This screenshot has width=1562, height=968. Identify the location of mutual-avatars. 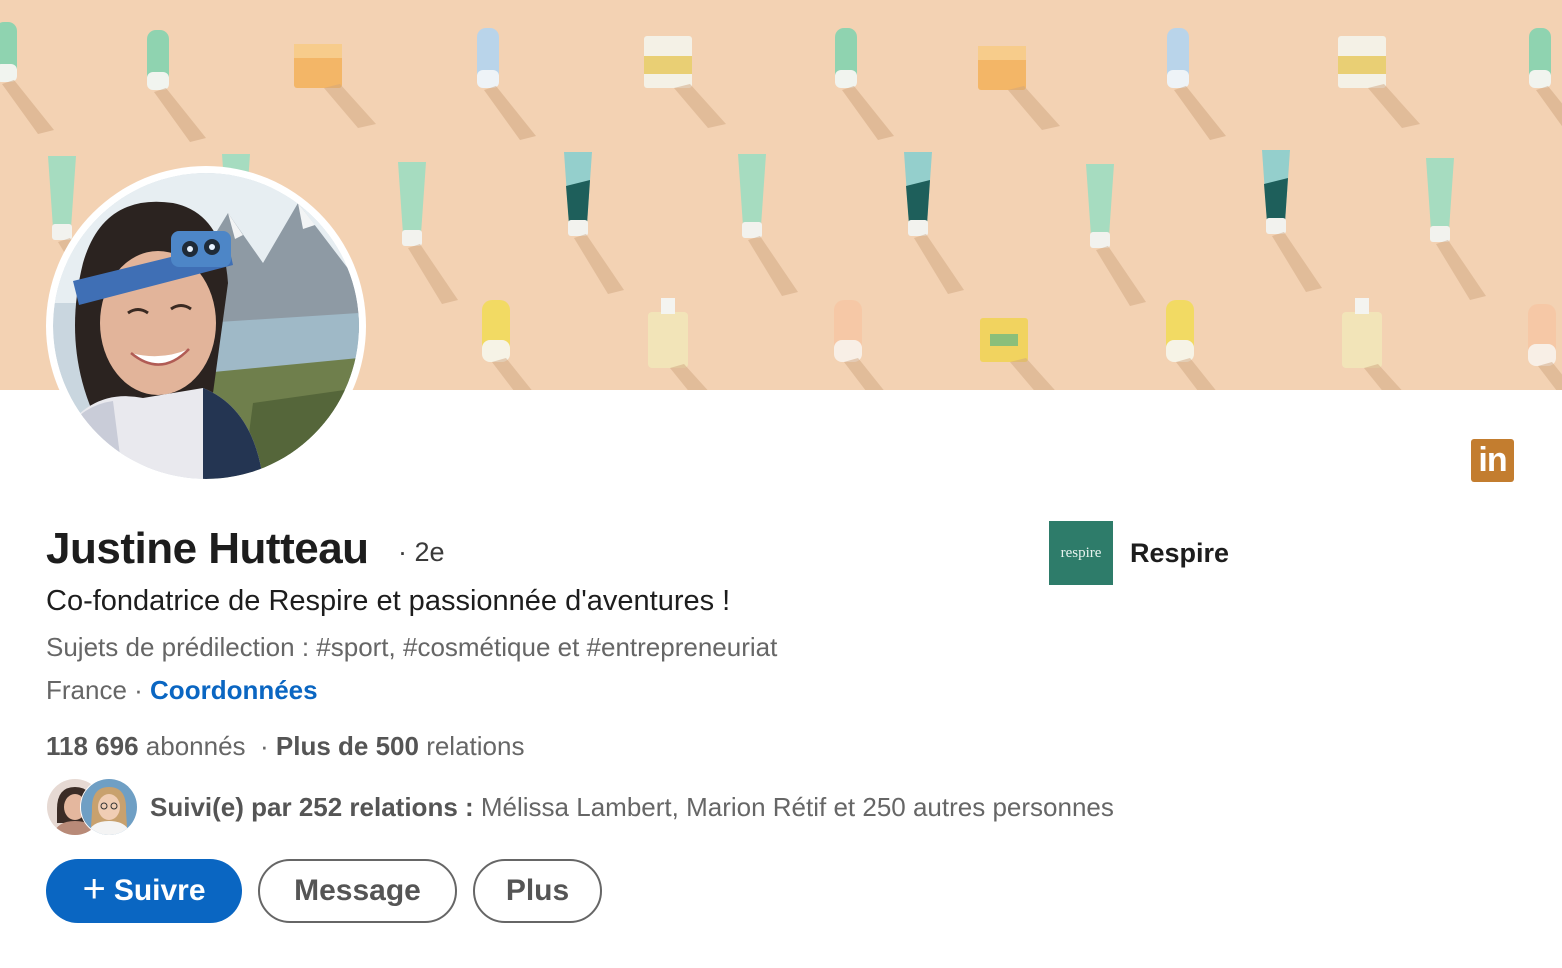
(92, 807).